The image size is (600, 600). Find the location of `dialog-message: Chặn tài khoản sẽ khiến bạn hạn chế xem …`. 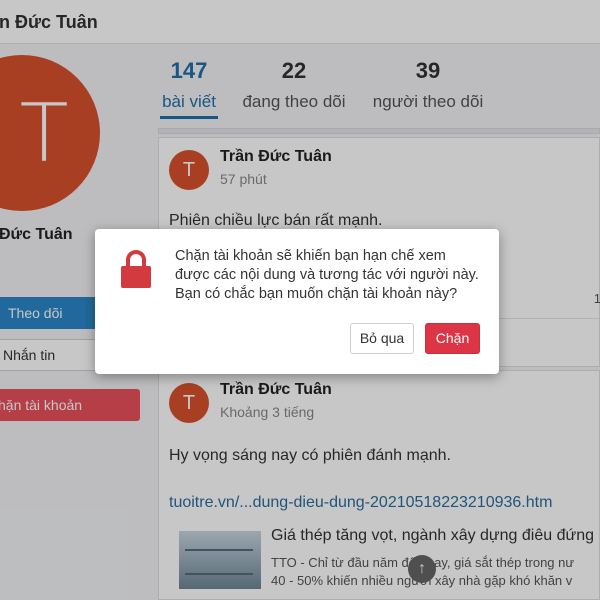

dialog-message: Chặn tài khoản sẽ khiến bạn hạn chế xem … is located at coordinates (327, 275).